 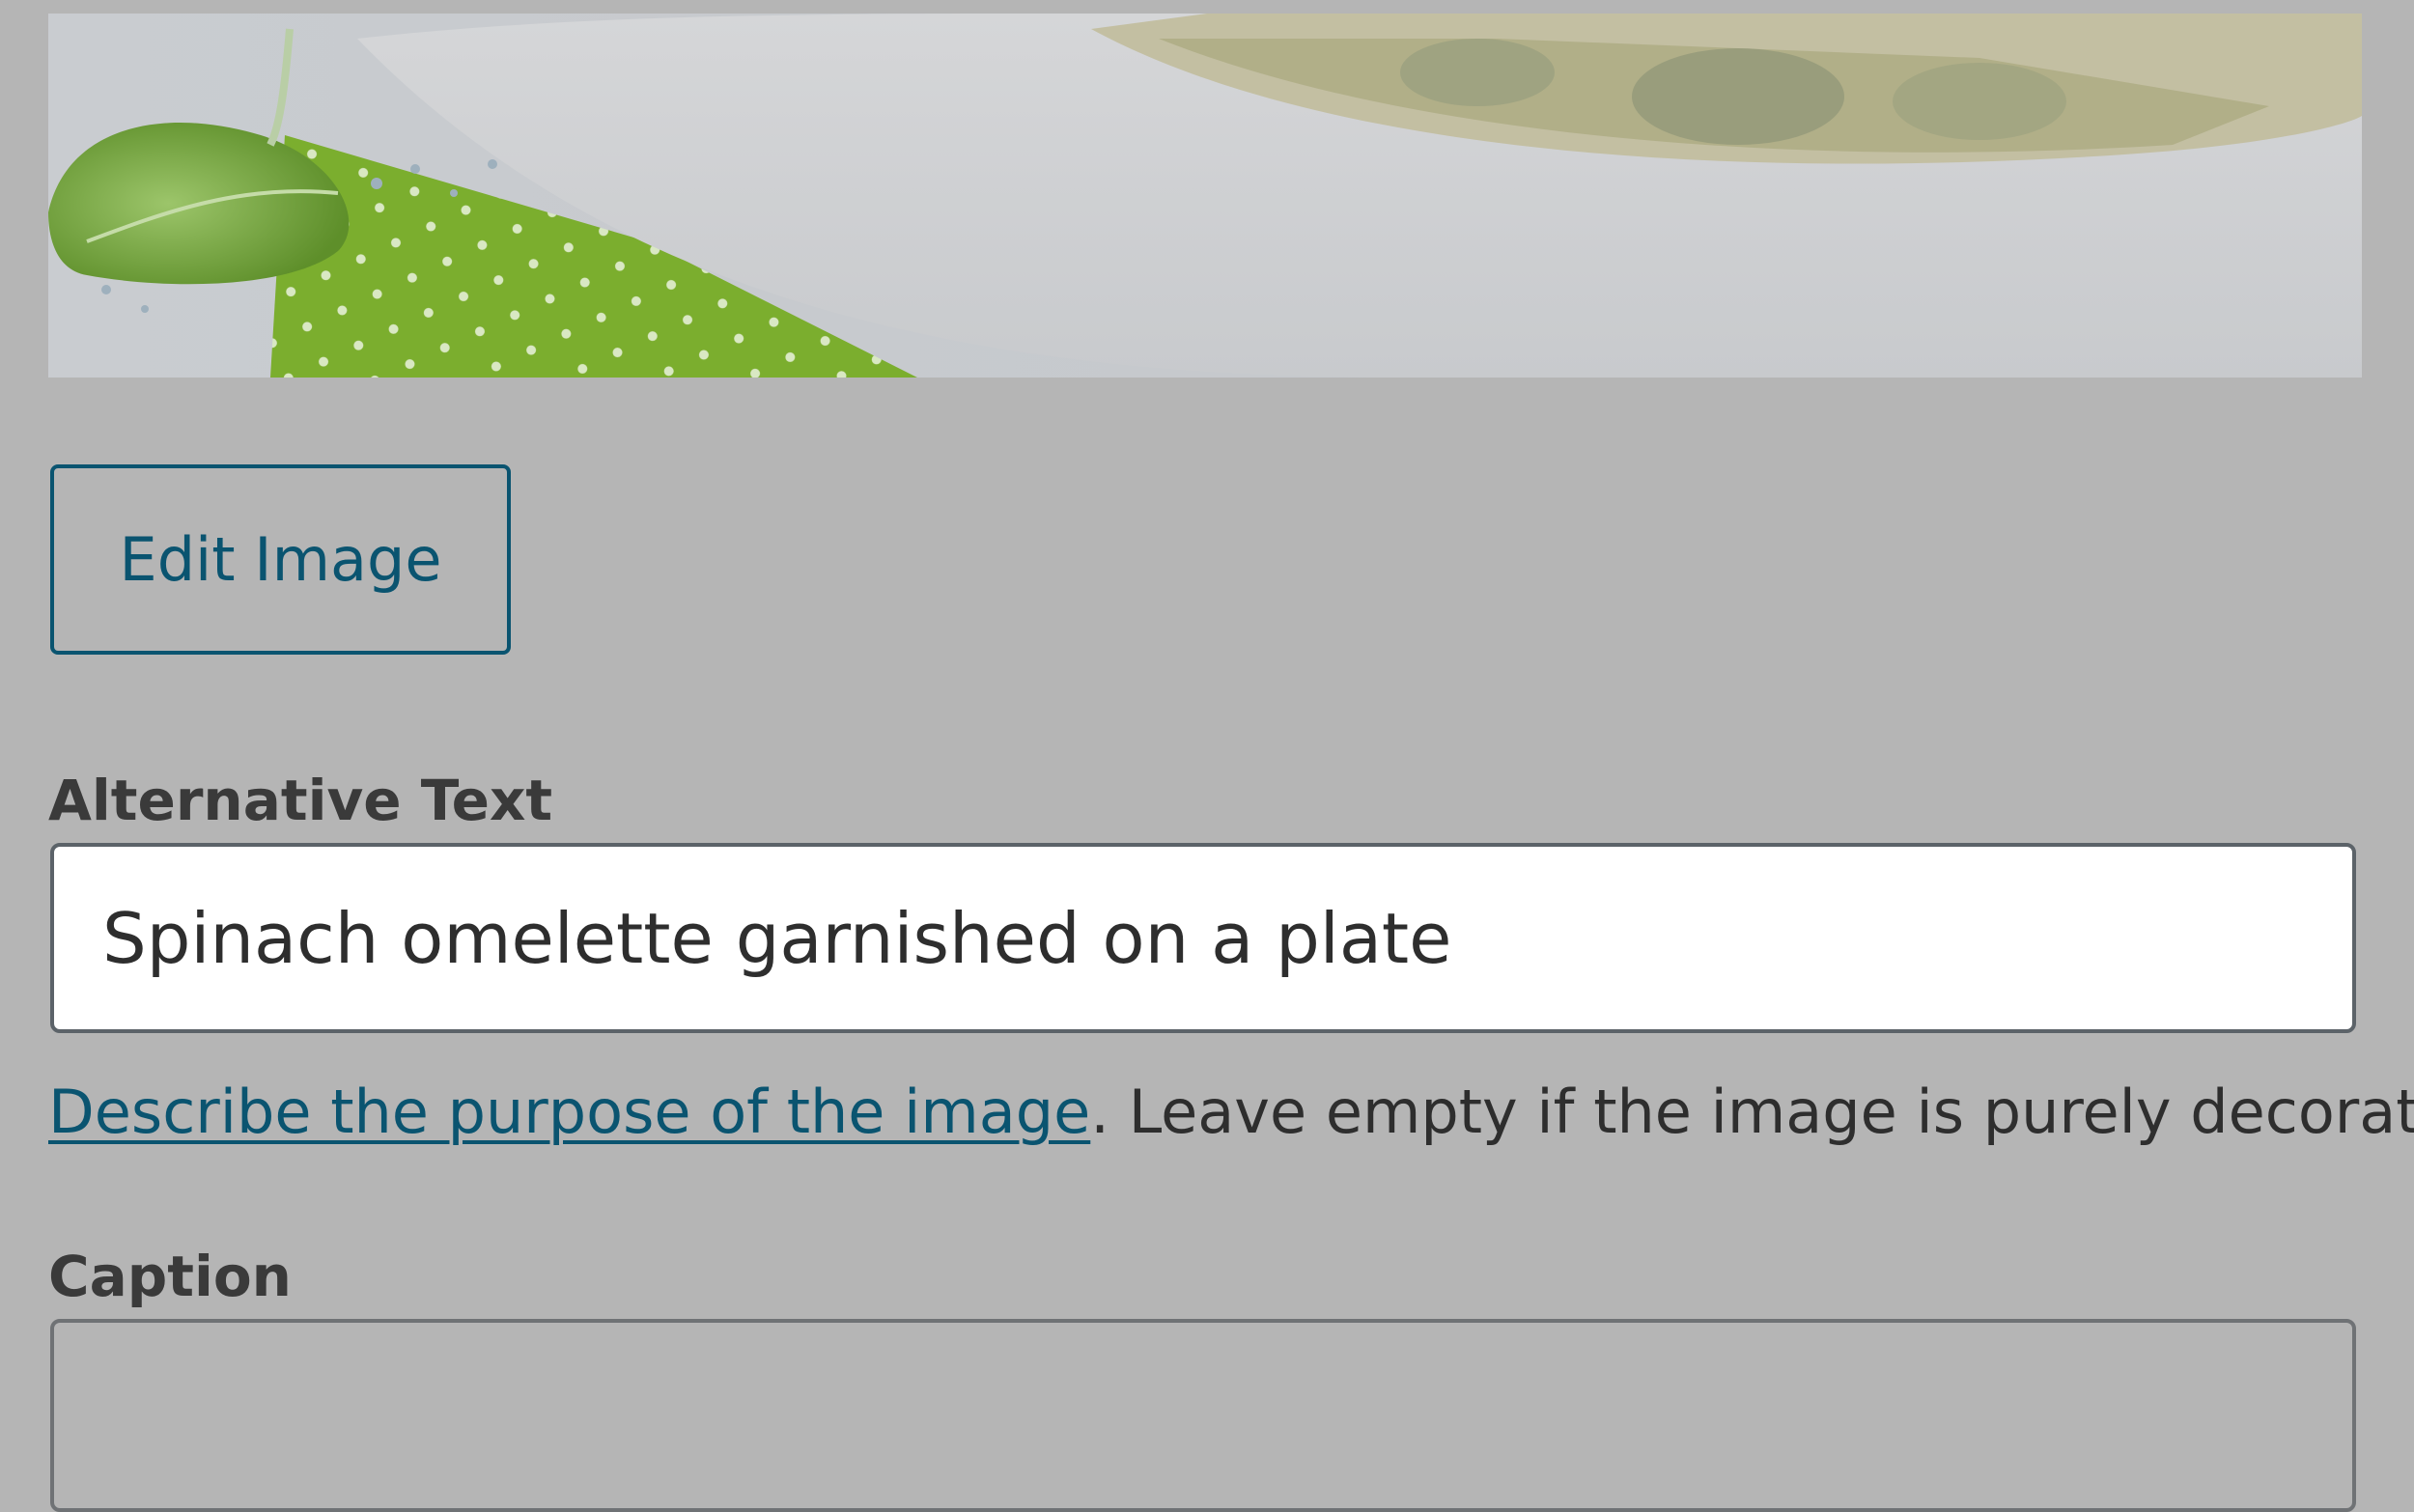 I want to click on alternative-text-input, so click(x=1203, y=938).